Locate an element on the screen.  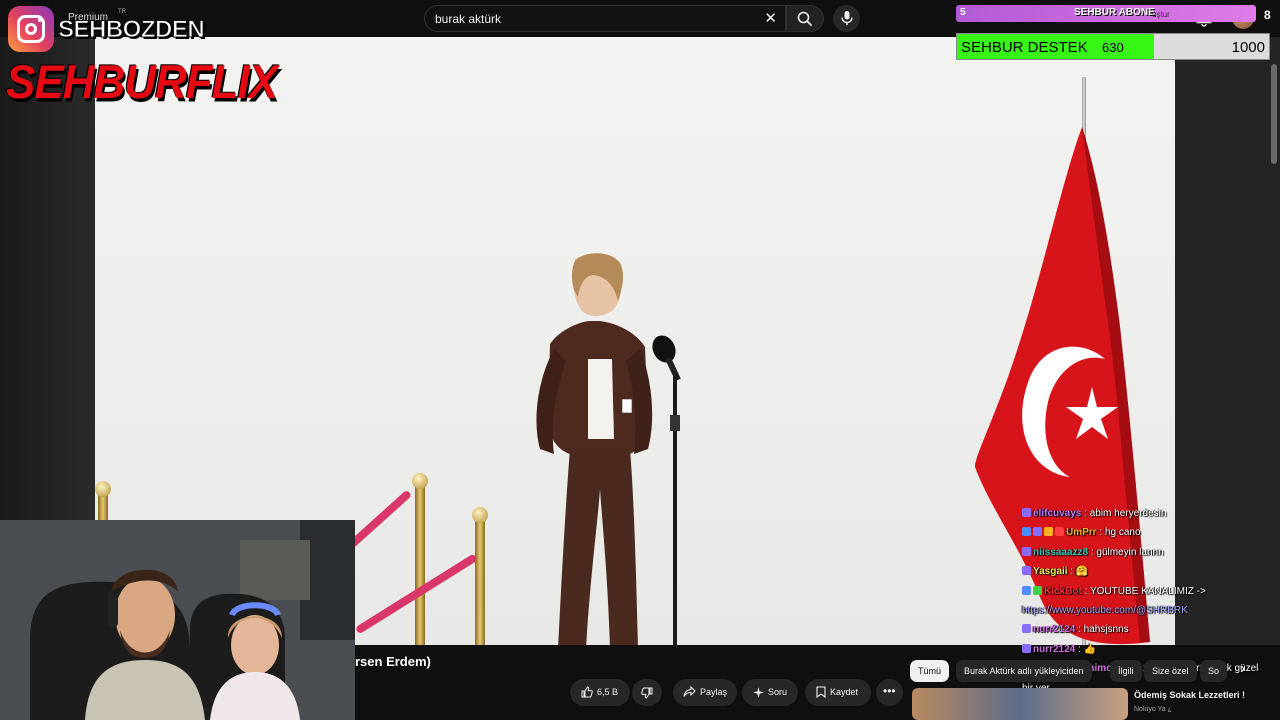
donation-goal-value: 630 is located at coordinates (1113, 47).